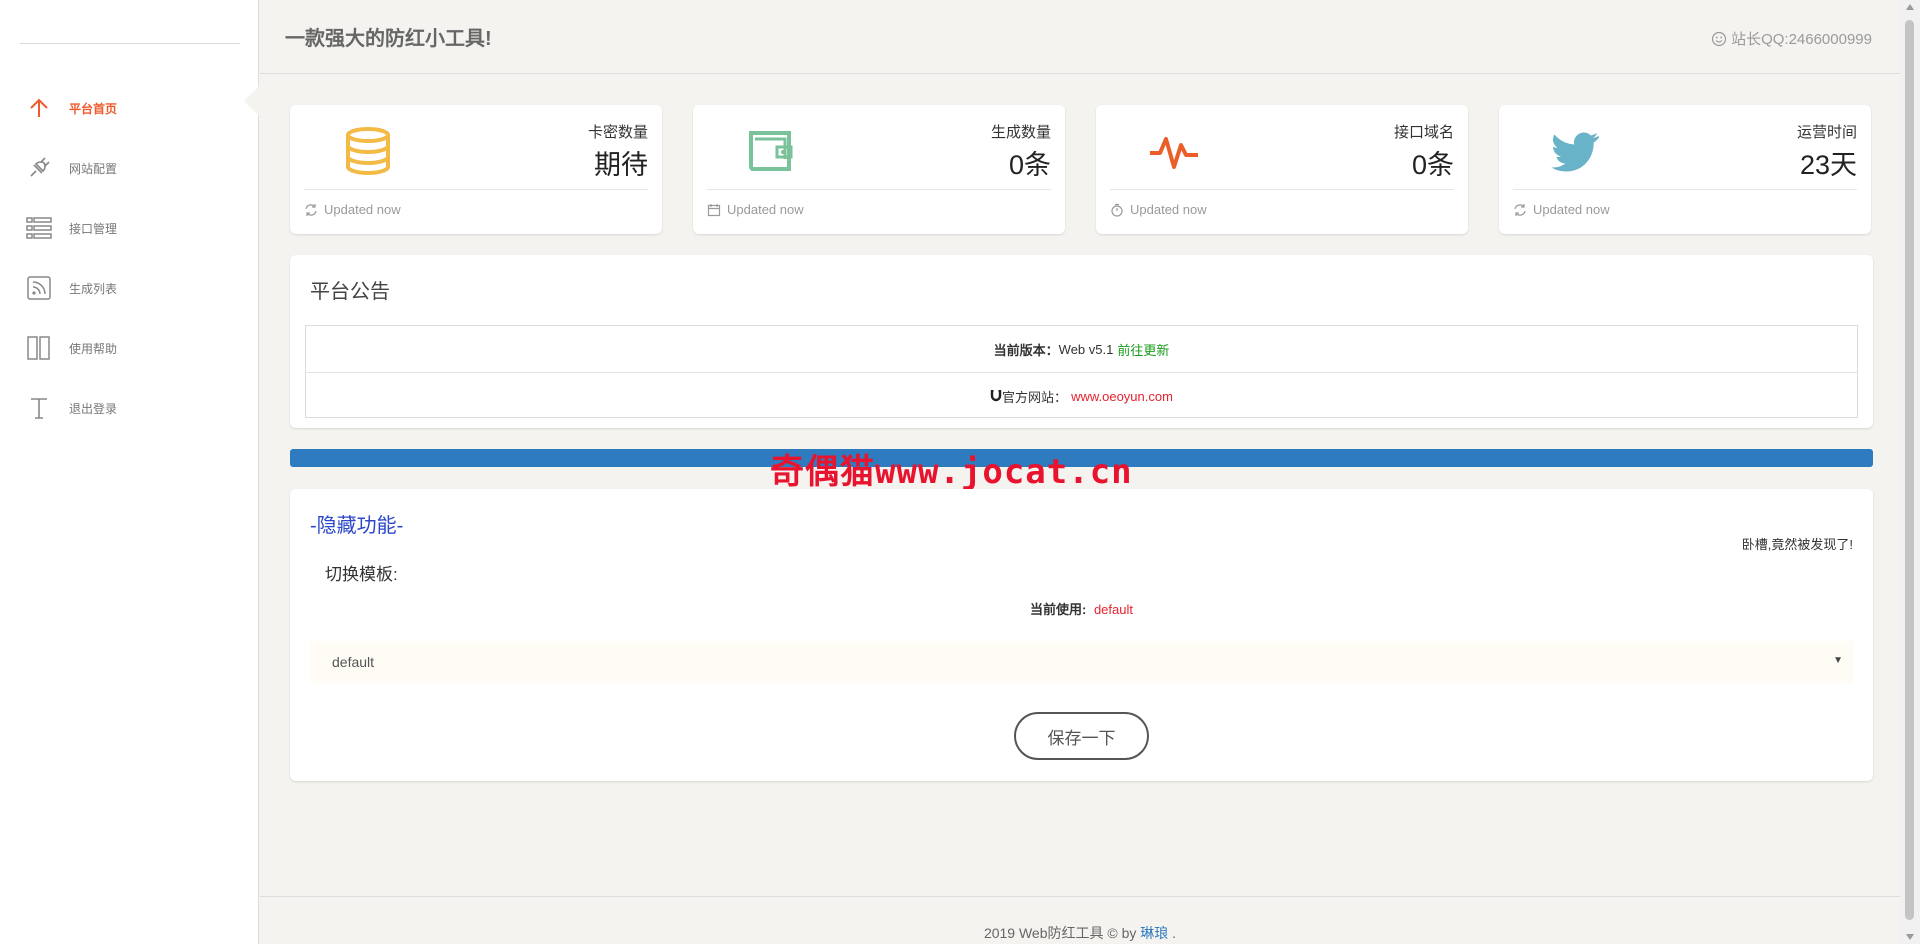  Describe the element at coordinates (1113, 609) in the screenshot. I see `current-template-value: default` at that location.